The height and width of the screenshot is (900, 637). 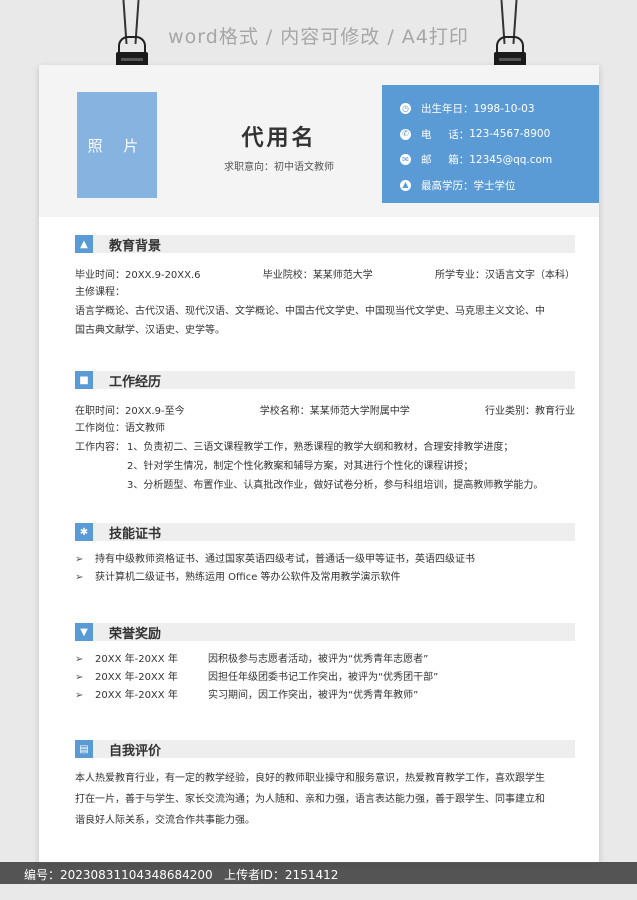 What do you see at coordinates (325, 578) in the screenshot?
I see `list-item: ➢ 获计算机二级证书，熟练运用 Office 等办公软件及常用教学演示软件` at bounding box center [325, 578].